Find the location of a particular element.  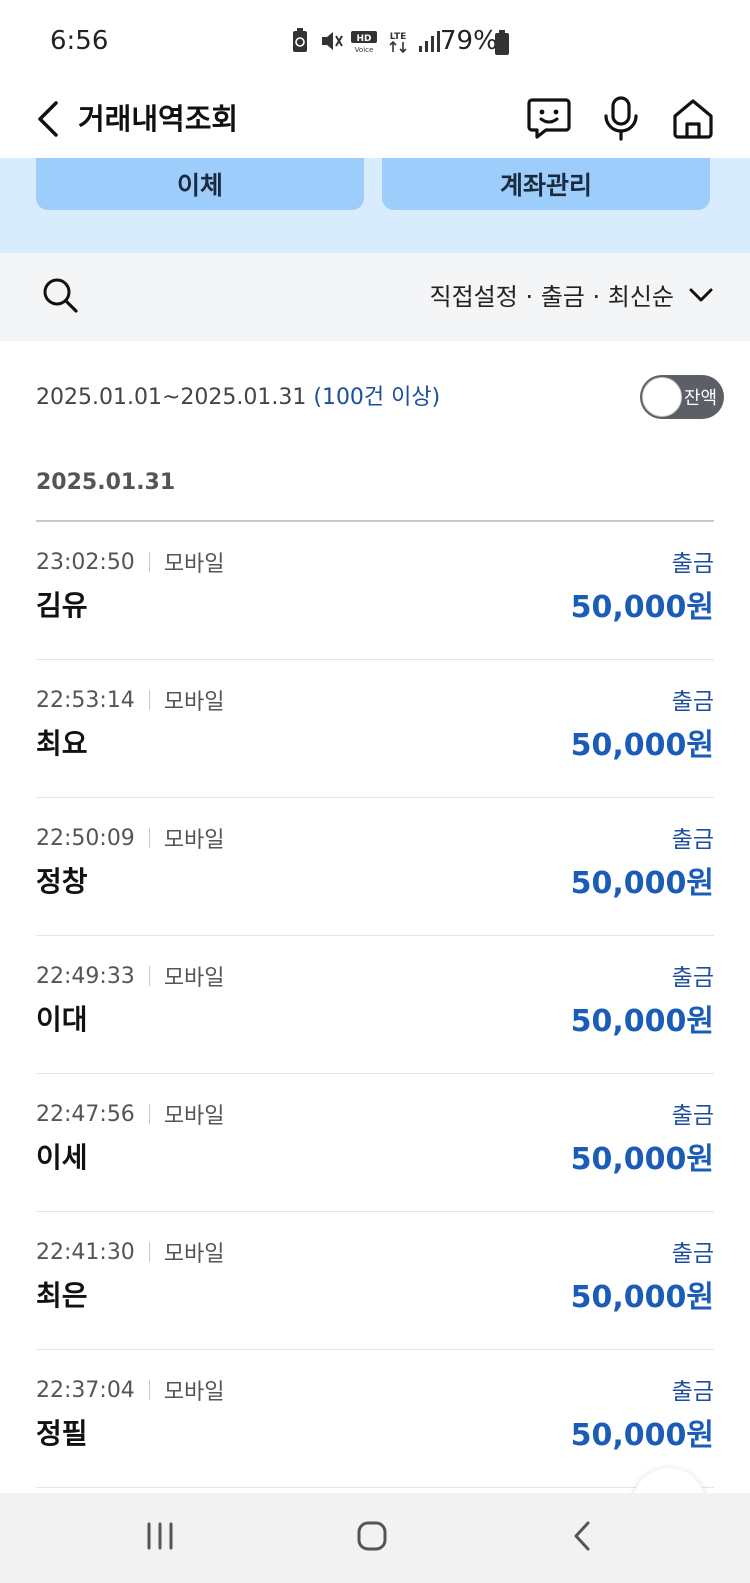

home-nav-icon is located at coordinates (372, 1538).